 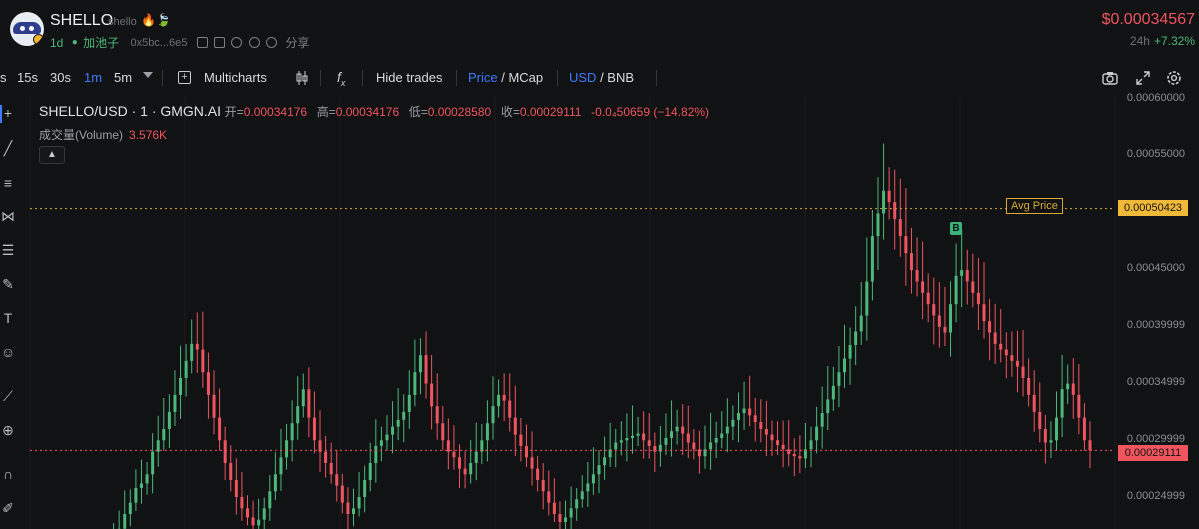 I want to click on mcap-option: MCap, so click(x=525, y=77).